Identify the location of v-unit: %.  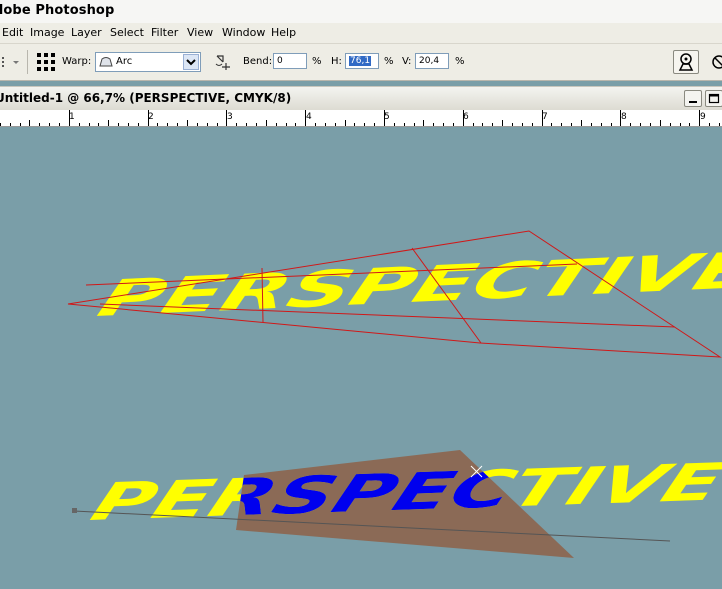
(460, 61).